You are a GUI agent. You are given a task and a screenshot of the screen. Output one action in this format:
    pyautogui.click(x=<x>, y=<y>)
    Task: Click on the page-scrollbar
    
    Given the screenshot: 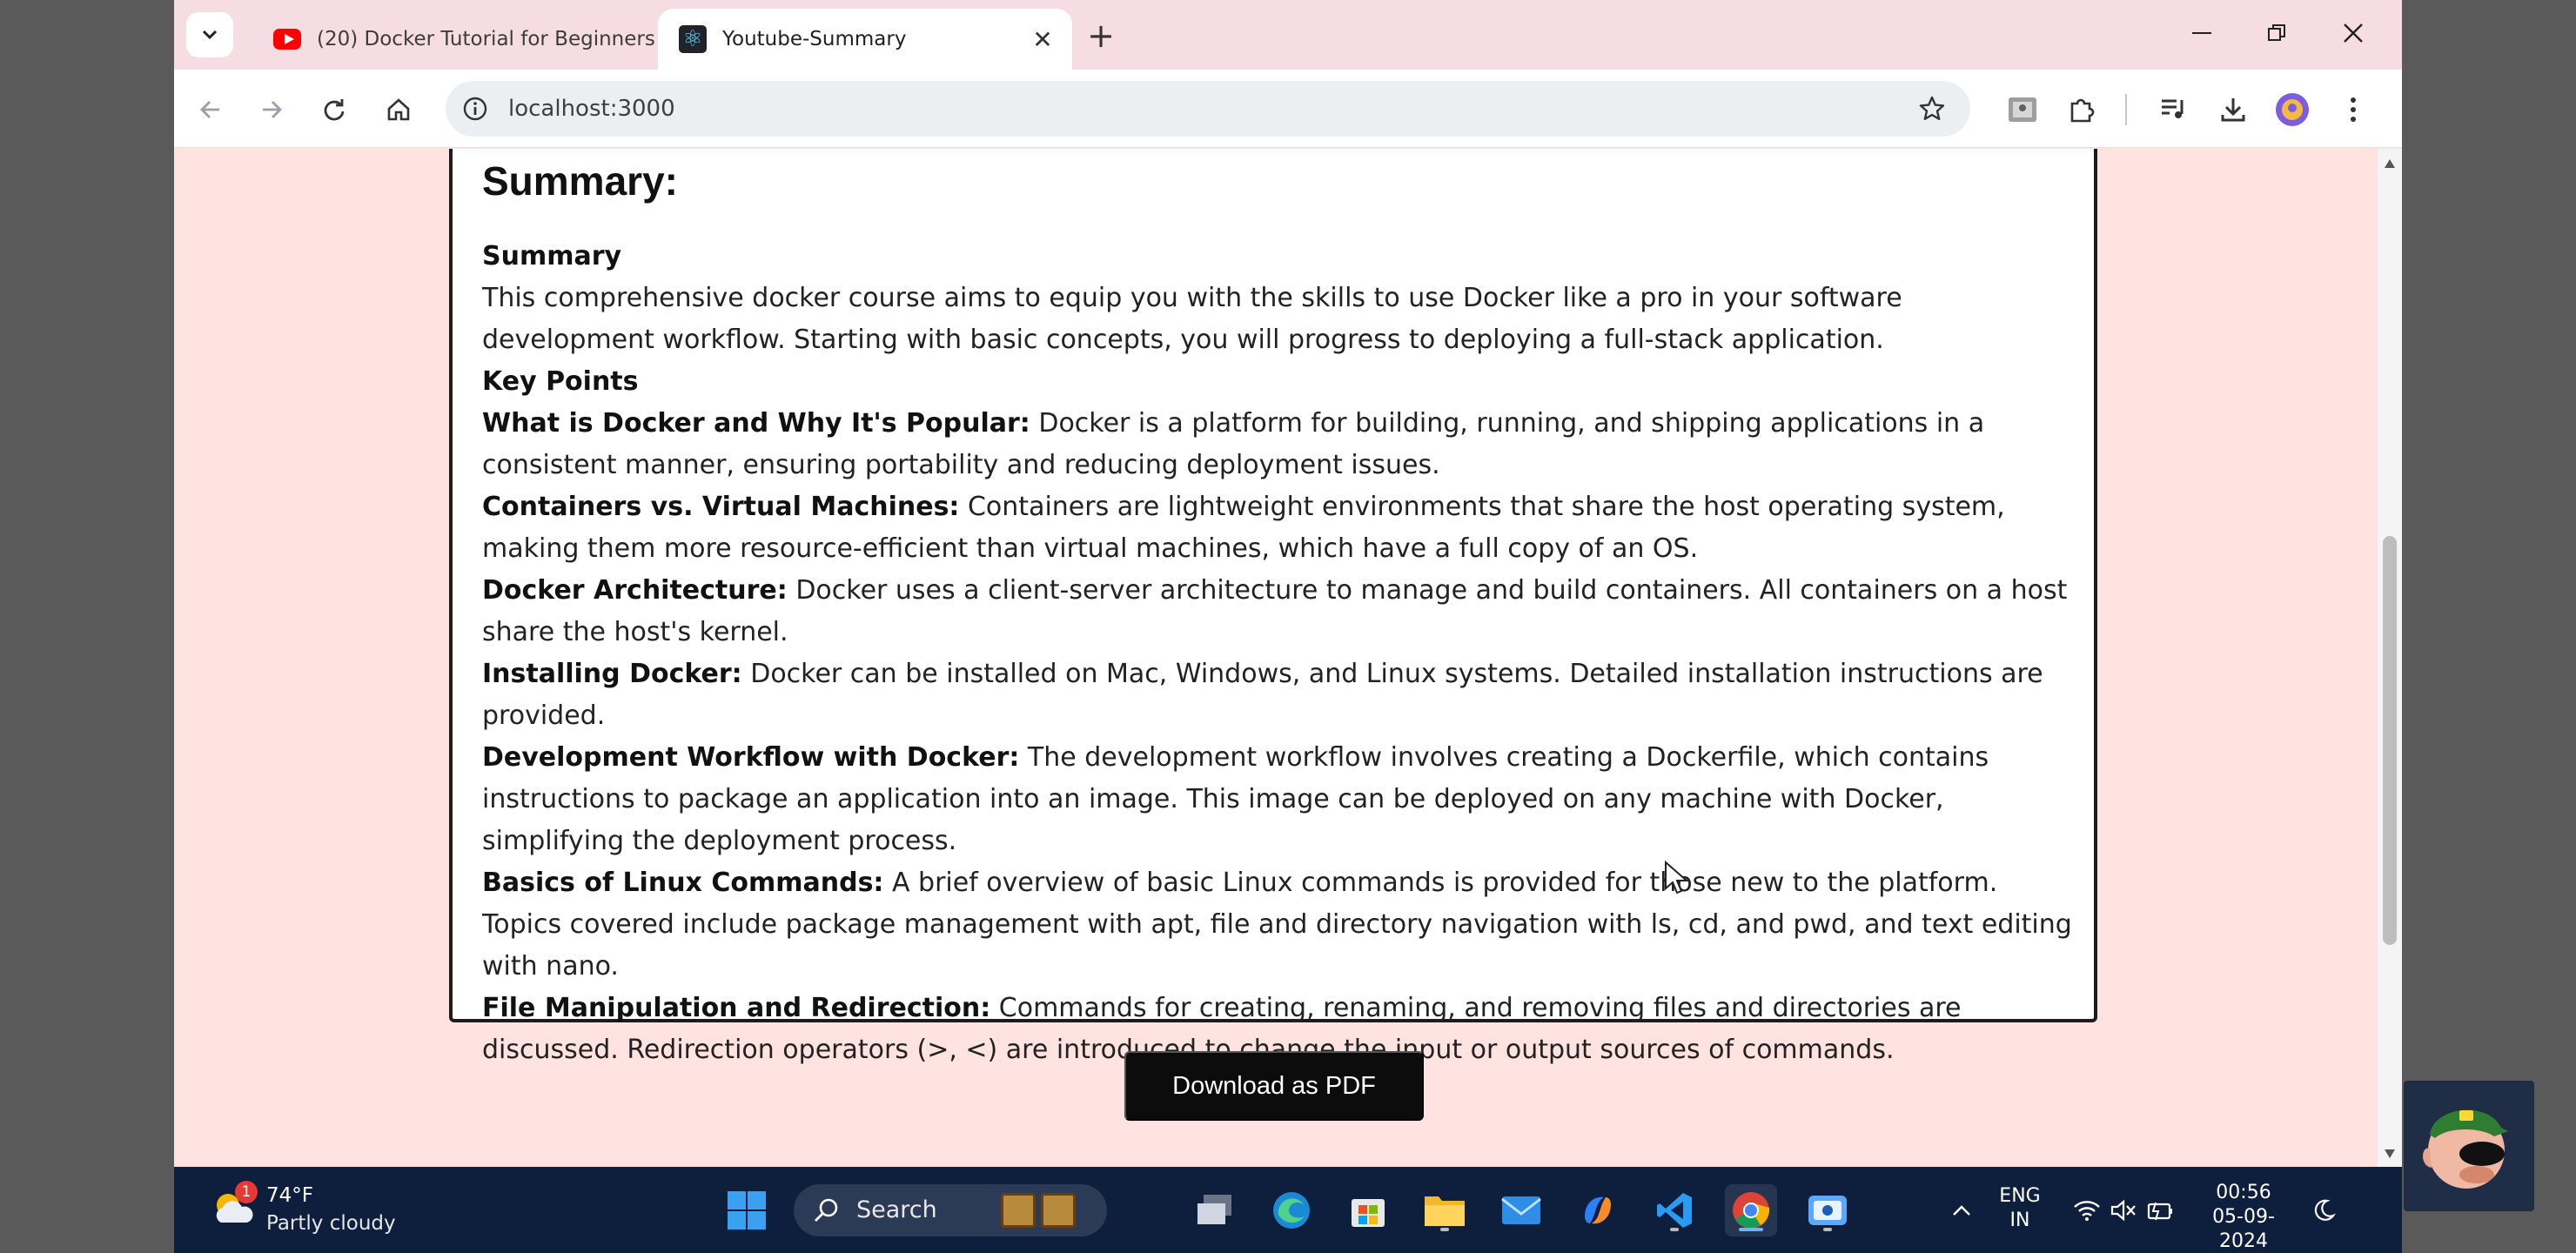 What is the action you would take?
    pyautogui.click(x=2390, y=658)
    